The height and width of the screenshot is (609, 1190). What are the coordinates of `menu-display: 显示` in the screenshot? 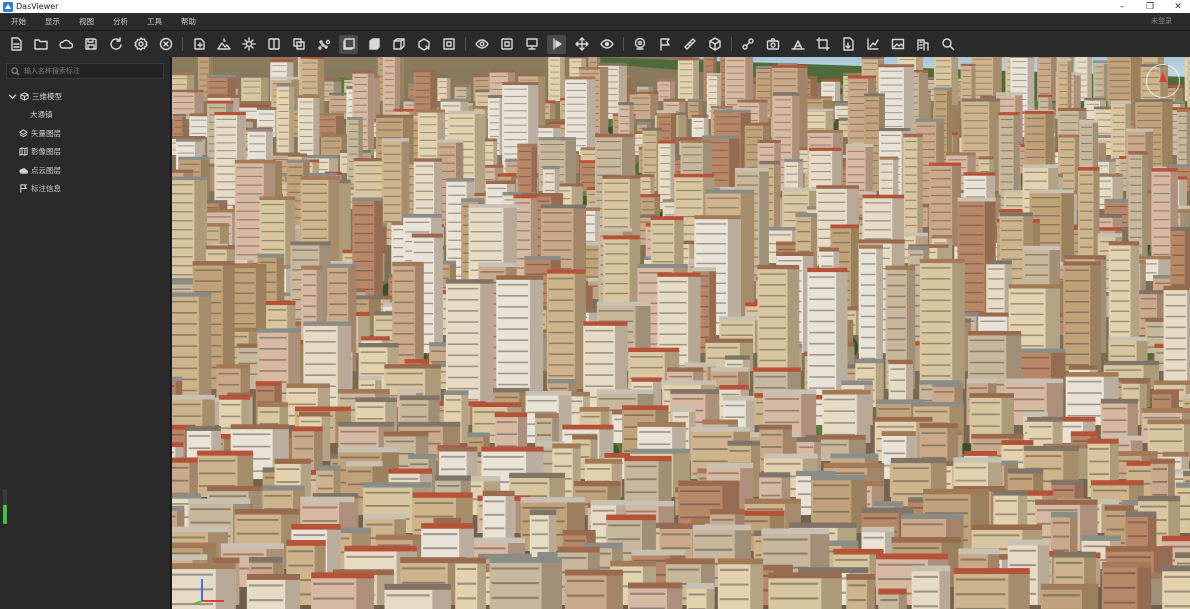 It's located at (52, 21).